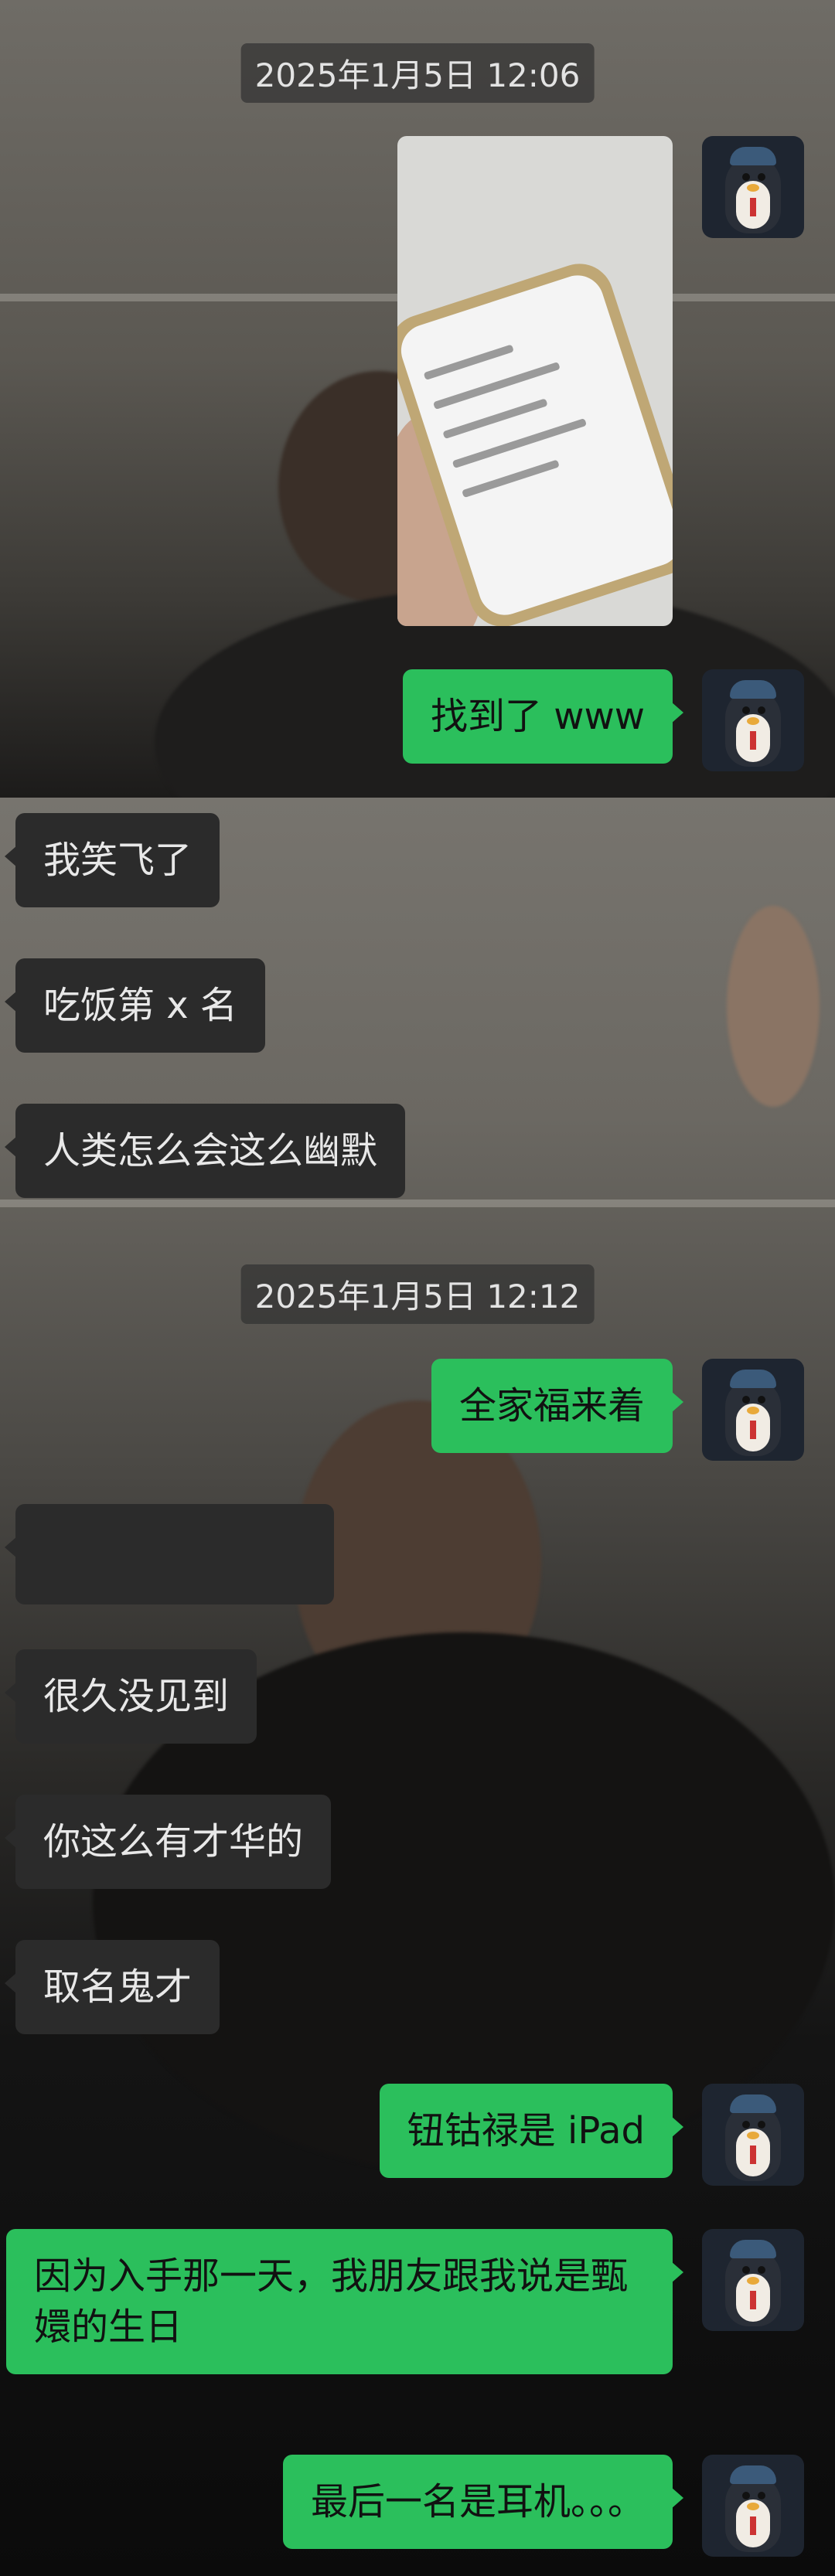  What do you see at coordinates (205, 1151) in the screenshot?
I see `received-message: 人类怎么会这么幽默` at bounding box center [205, 1151].